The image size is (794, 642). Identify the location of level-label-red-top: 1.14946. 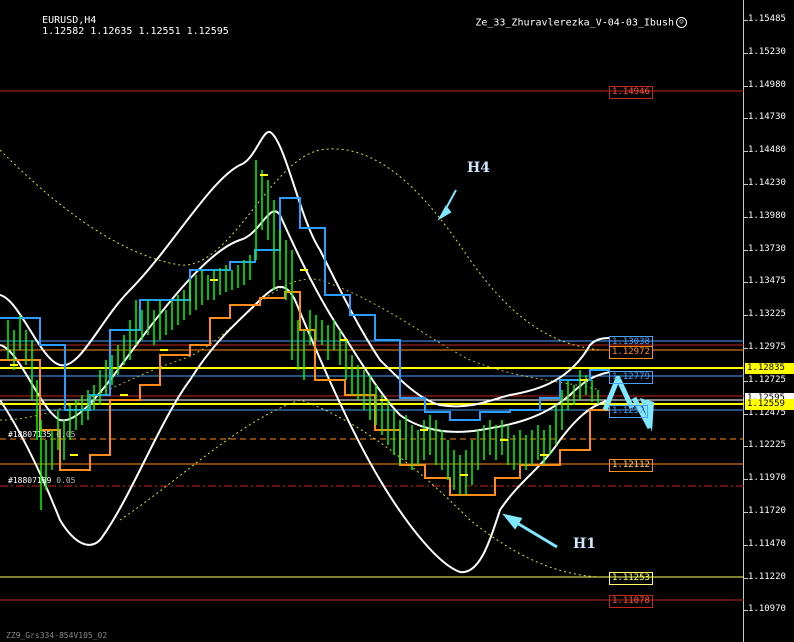
(631, 92).